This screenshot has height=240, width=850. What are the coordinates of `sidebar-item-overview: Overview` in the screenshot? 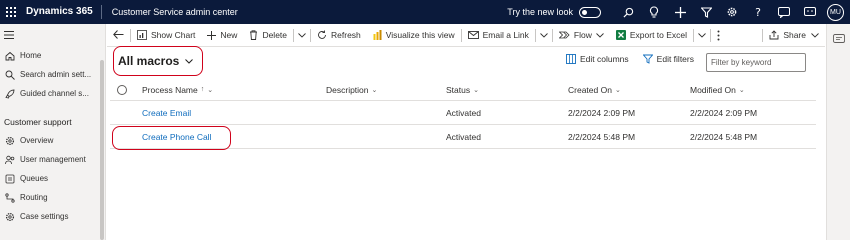 It's located at (52, 140).